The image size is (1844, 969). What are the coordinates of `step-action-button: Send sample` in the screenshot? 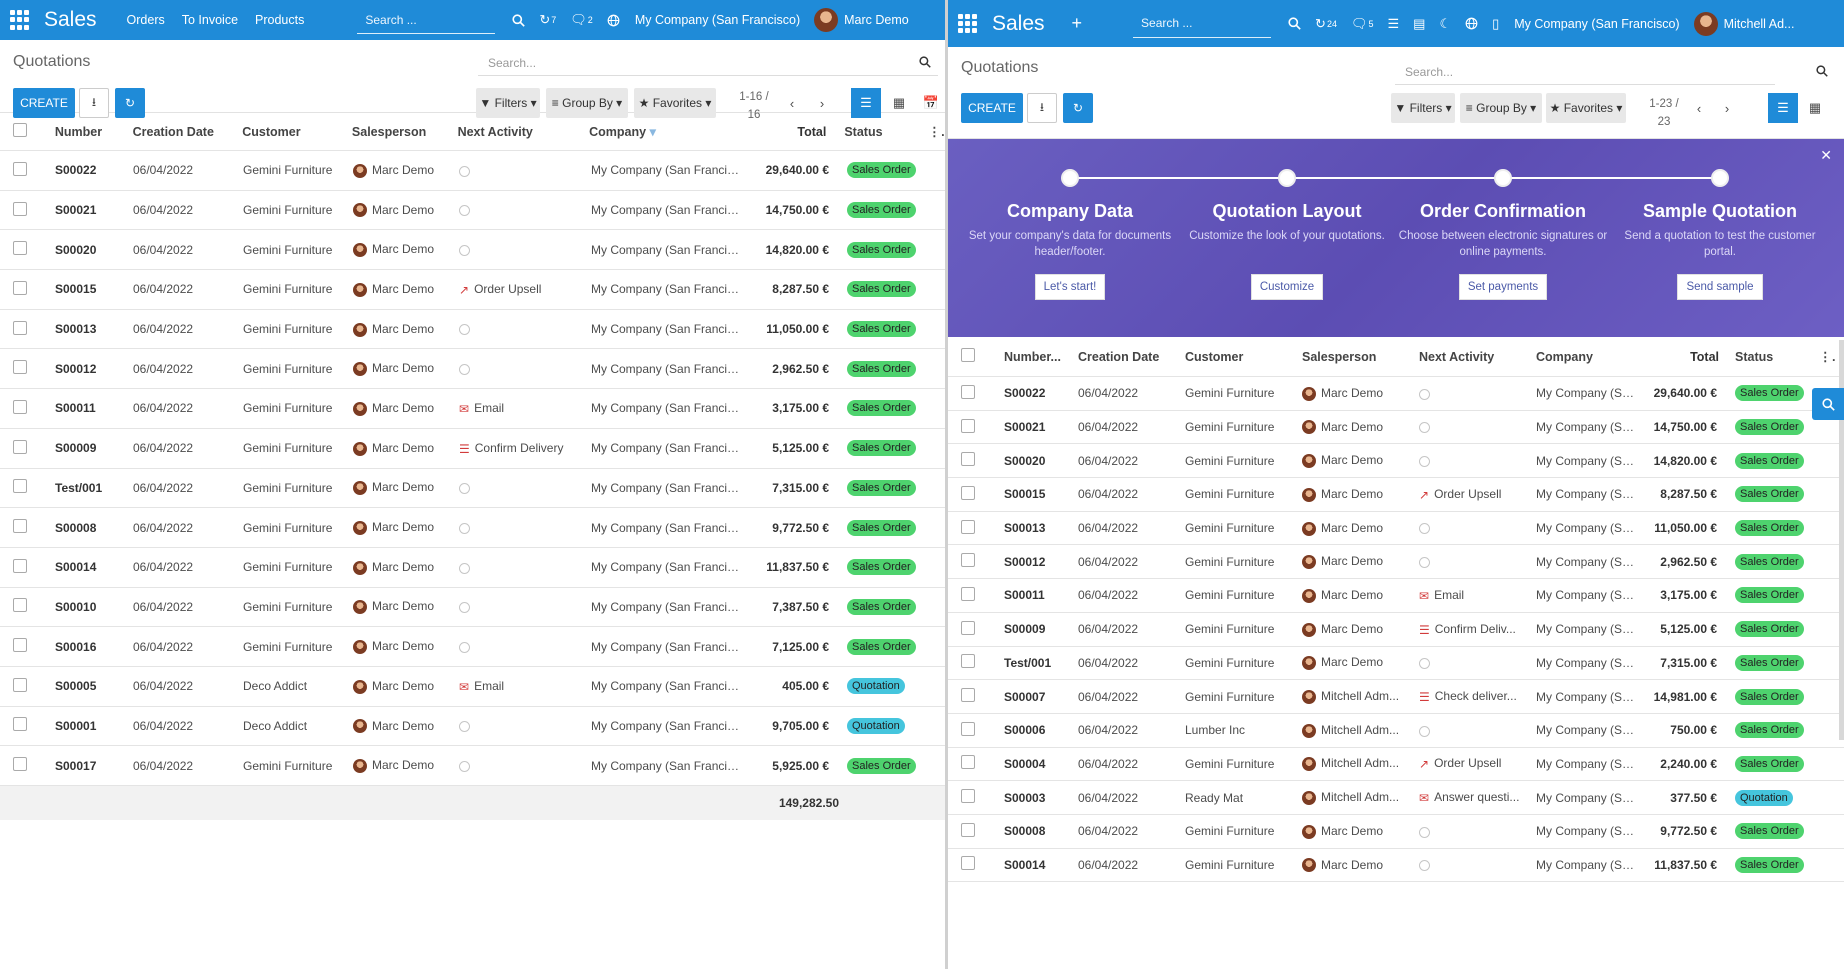 It's located at (1720, 287).